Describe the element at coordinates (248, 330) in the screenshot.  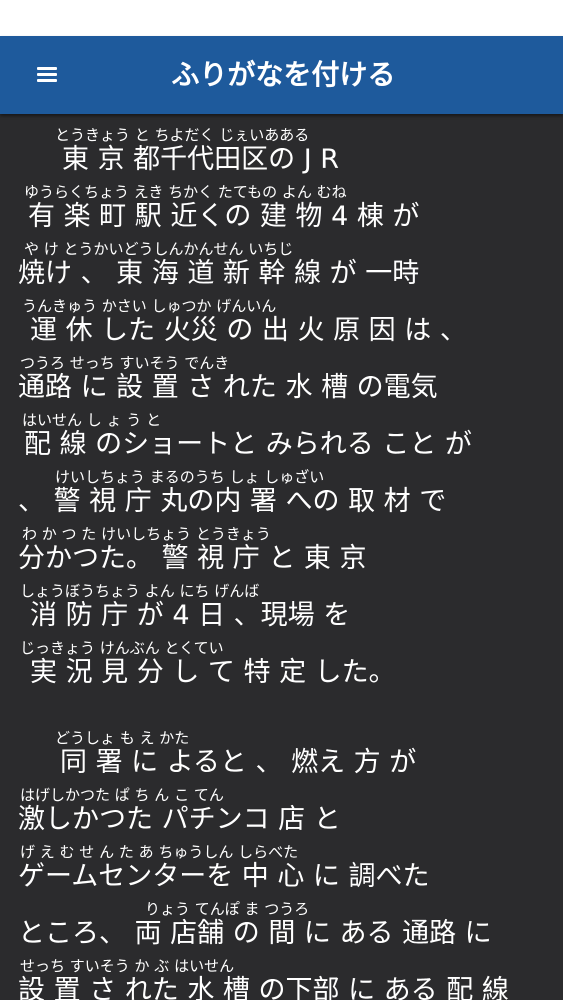
I see `line-text: 運 休 した 火災 の 出 火 原 因 は 、` at that location.